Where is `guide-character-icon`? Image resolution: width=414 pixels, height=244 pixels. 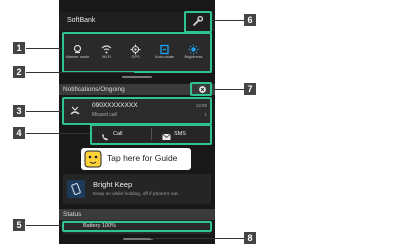 guide-character-icon is located at coordinates (93, 159).